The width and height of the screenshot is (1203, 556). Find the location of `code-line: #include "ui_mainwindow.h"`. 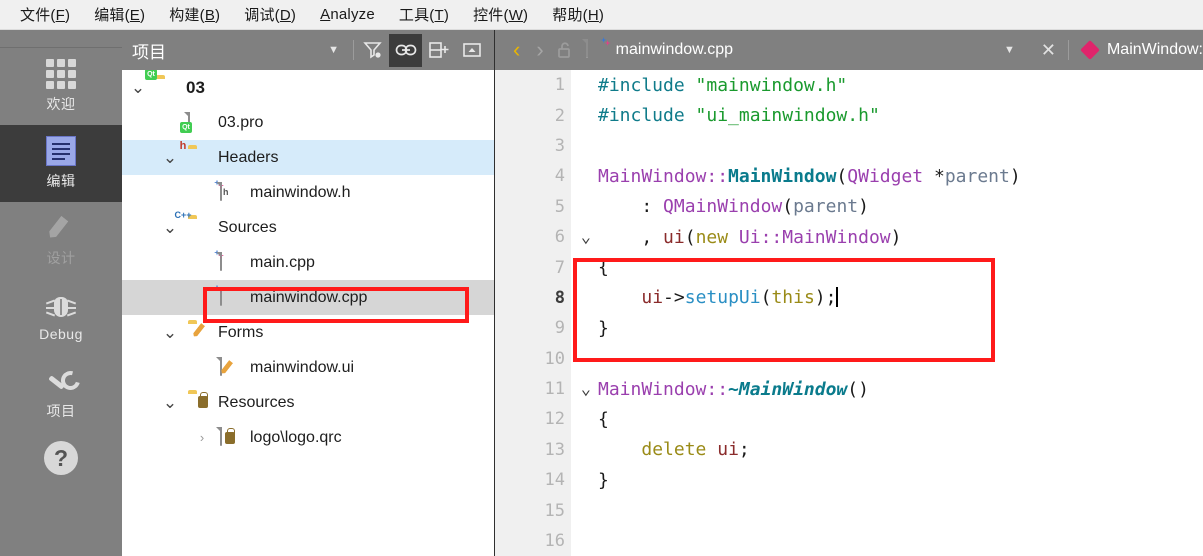

code-line: #include "ui_mainwindow.h" is located at coordinates (887, 115).